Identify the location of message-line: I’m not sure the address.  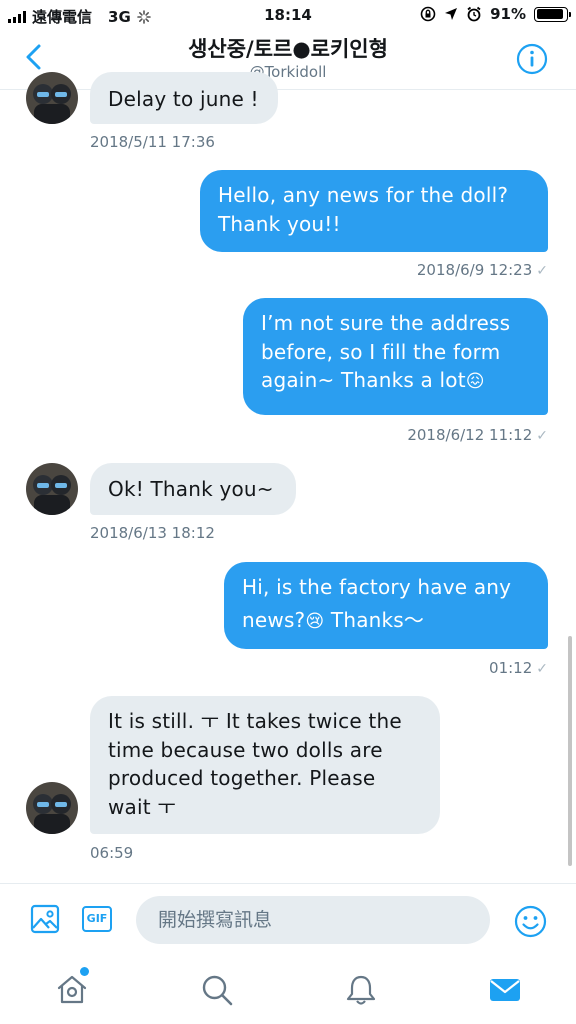
(386, 323).